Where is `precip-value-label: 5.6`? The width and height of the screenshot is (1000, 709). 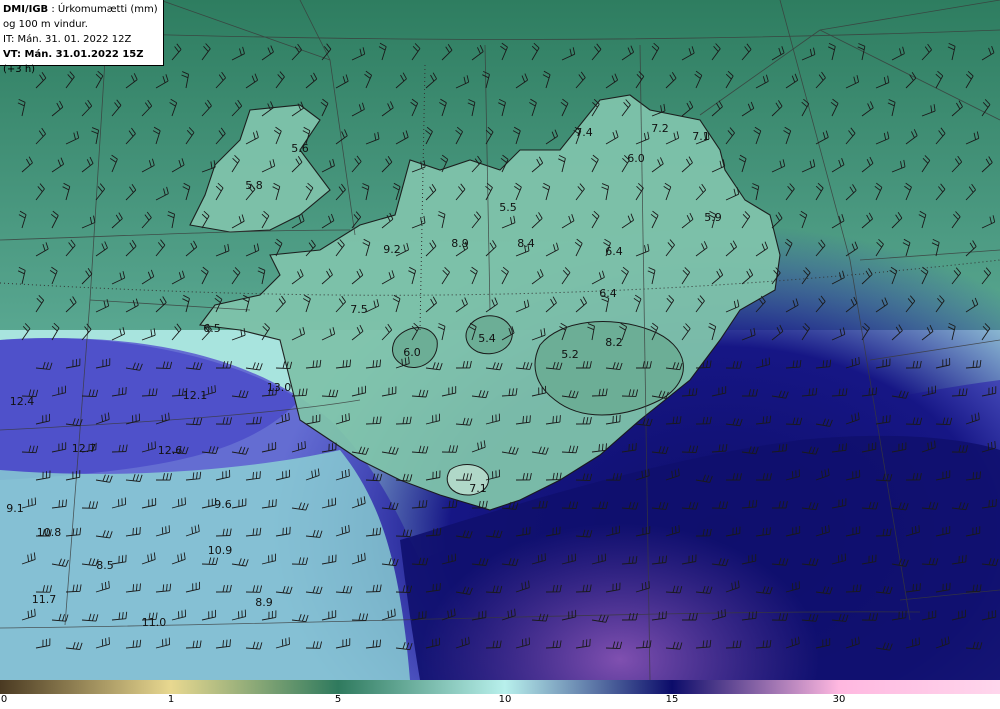
precip-value-label: 5.6 is located at coordinates (300, 148).